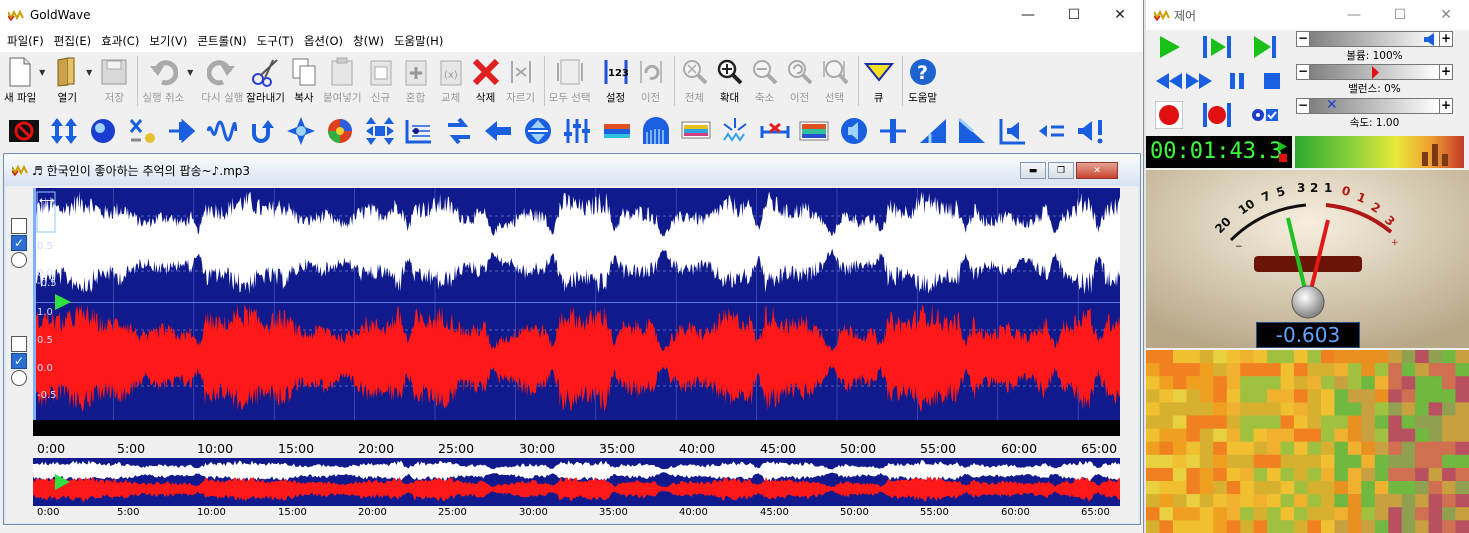  Describe the element at coordinates (64, 131) in the screenshot. I see `amplitude-arrows-icon` at that location.